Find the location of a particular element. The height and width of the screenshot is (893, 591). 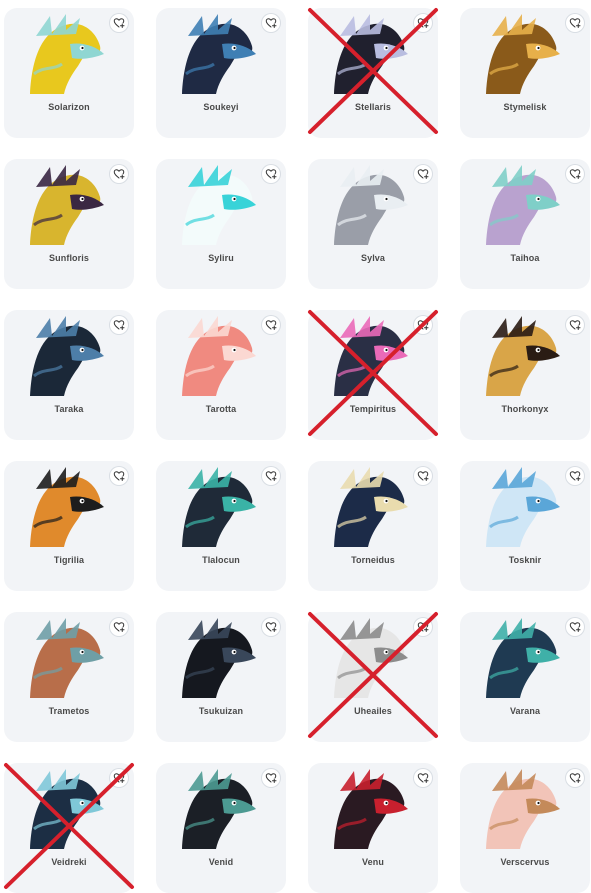

dragon-card: Thorkonyx is located at coordinates (525, 375).